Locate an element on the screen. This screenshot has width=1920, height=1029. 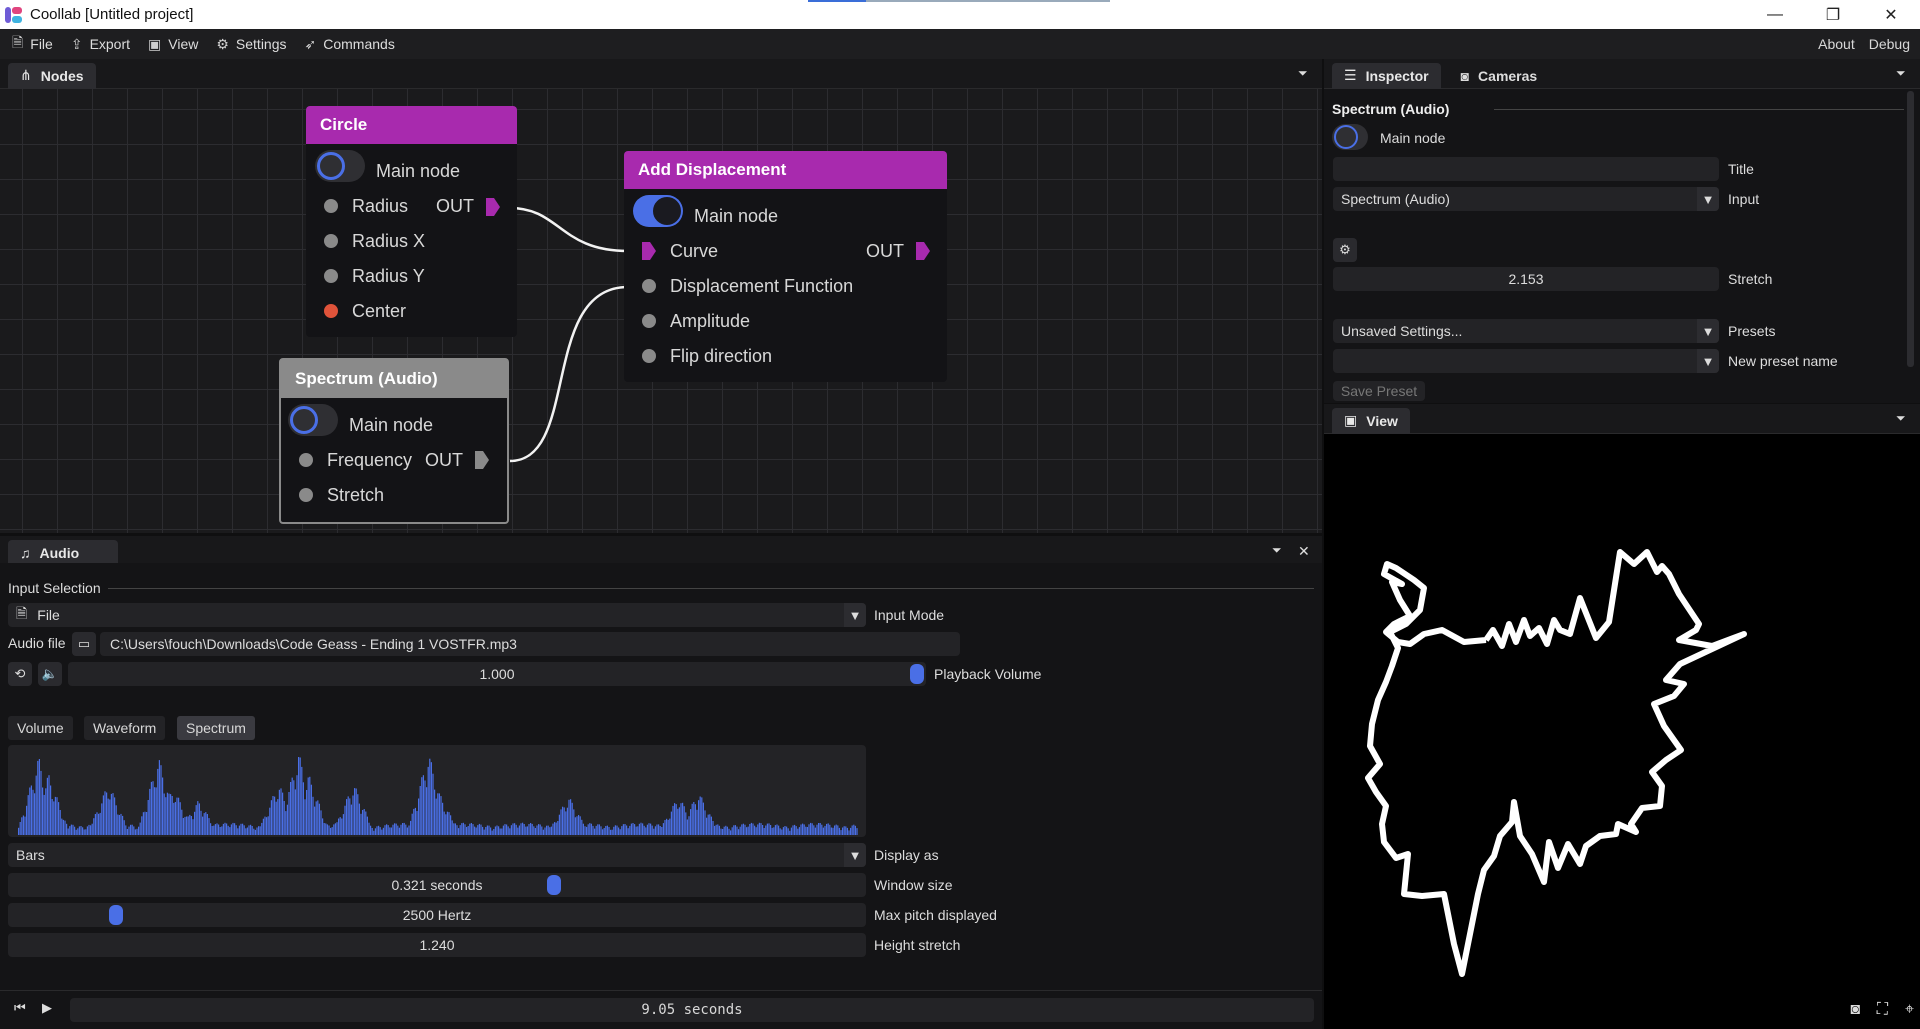
menu-settings: ⚙ Settings is located at coordinates (251, 44).